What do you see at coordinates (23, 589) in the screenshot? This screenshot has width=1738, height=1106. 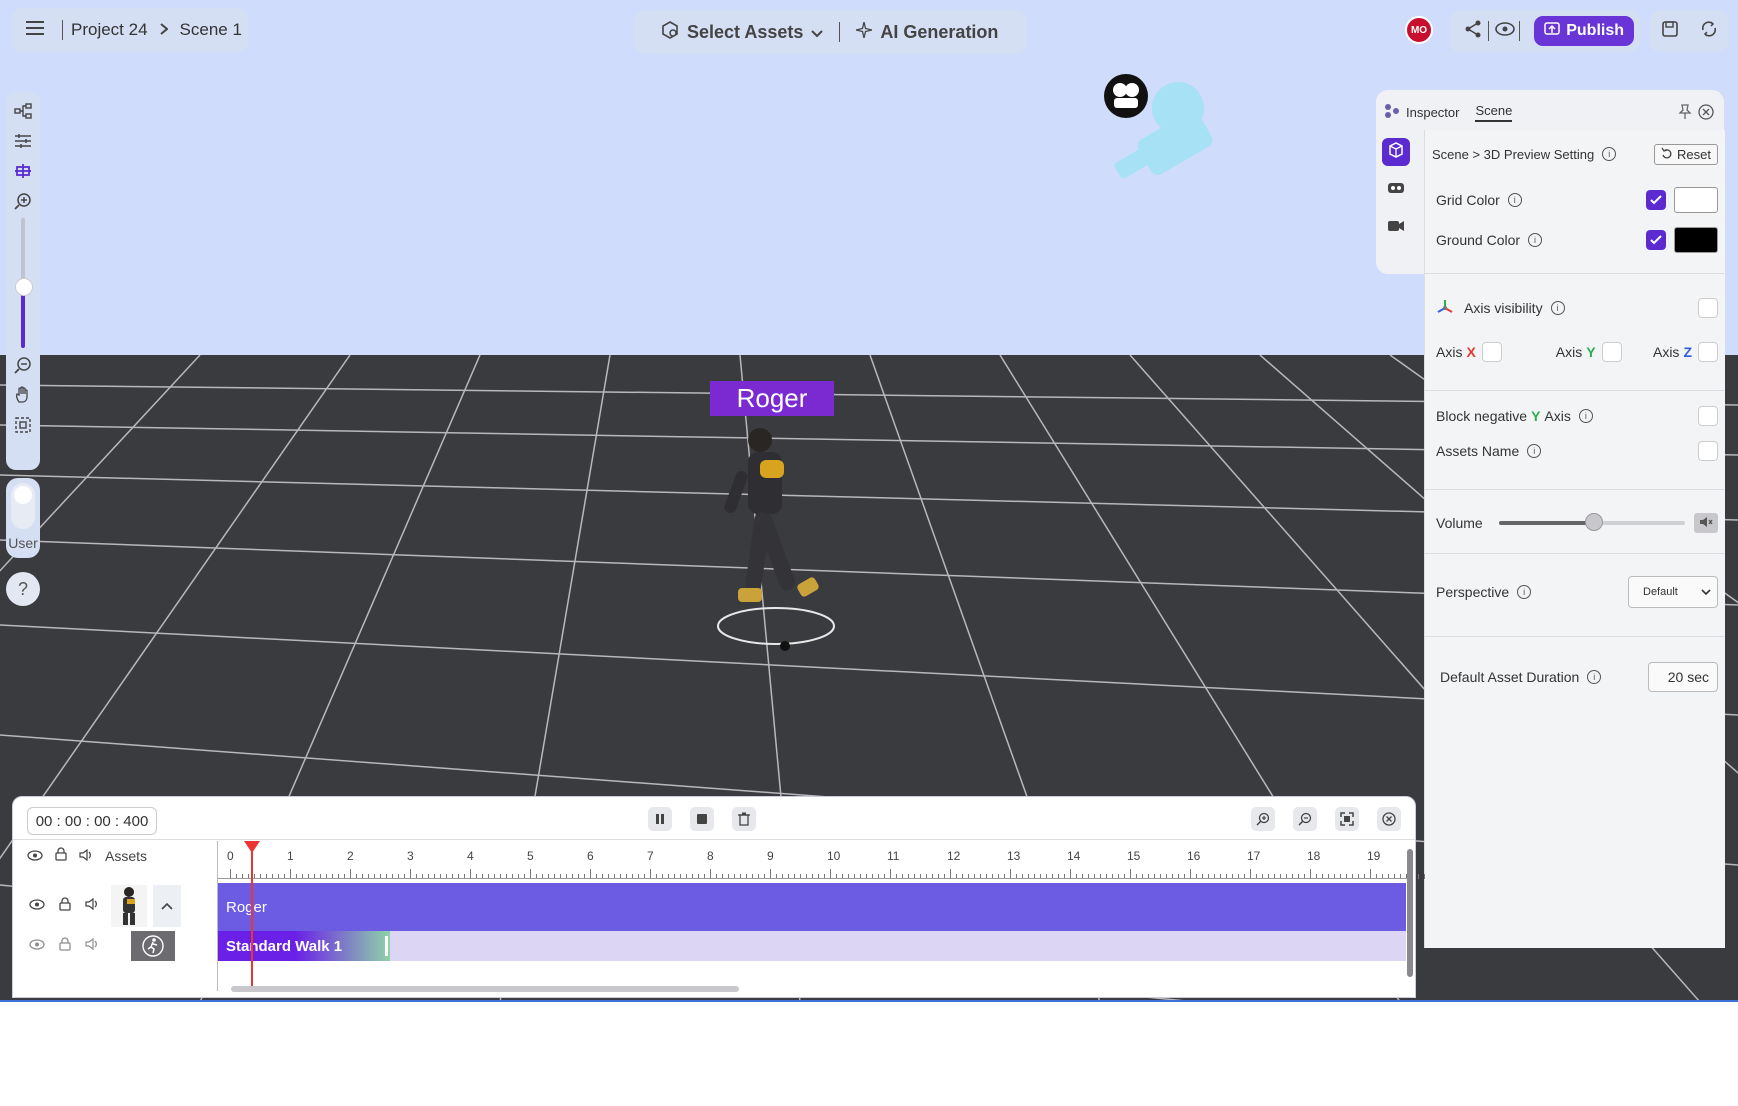 I see `help-button: ?` at bounding box center [23, 589].